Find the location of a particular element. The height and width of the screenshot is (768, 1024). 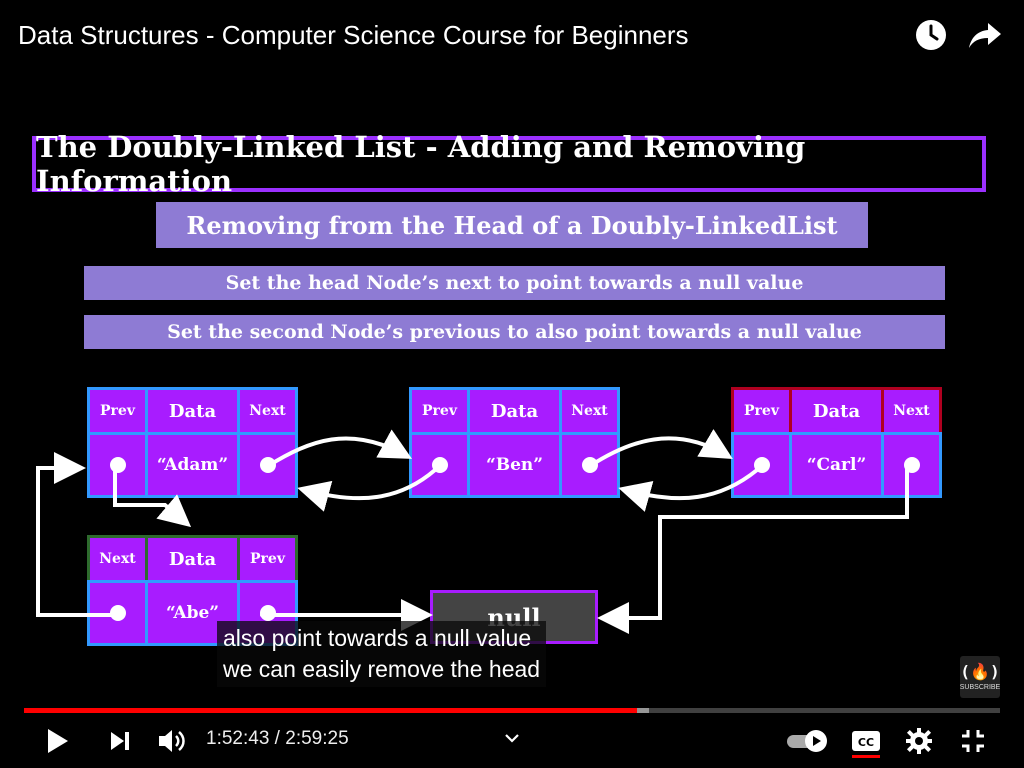

exit-fullscreen-icon is located at coordinates (973, 741).